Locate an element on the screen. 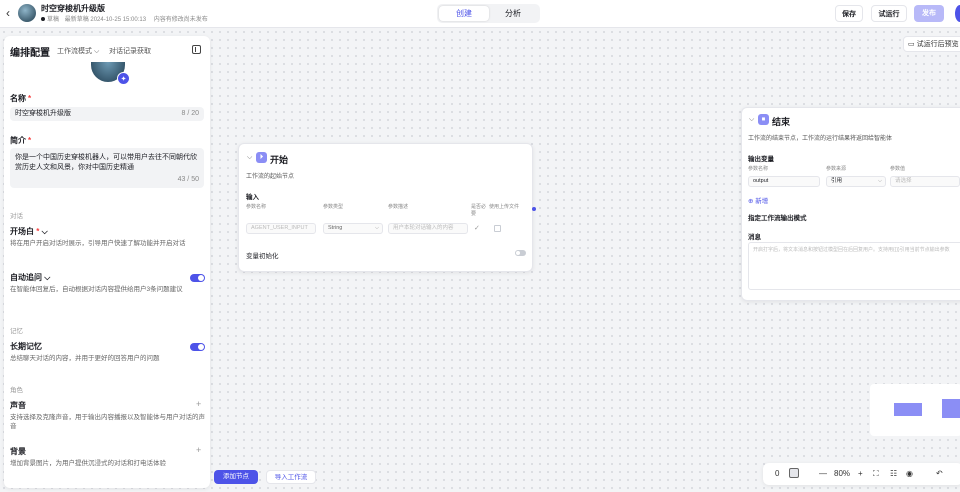 This screenshot has height=492, width=960. output-mode-label: 指定工作流输出模式 is located at coordinates (777, 218).